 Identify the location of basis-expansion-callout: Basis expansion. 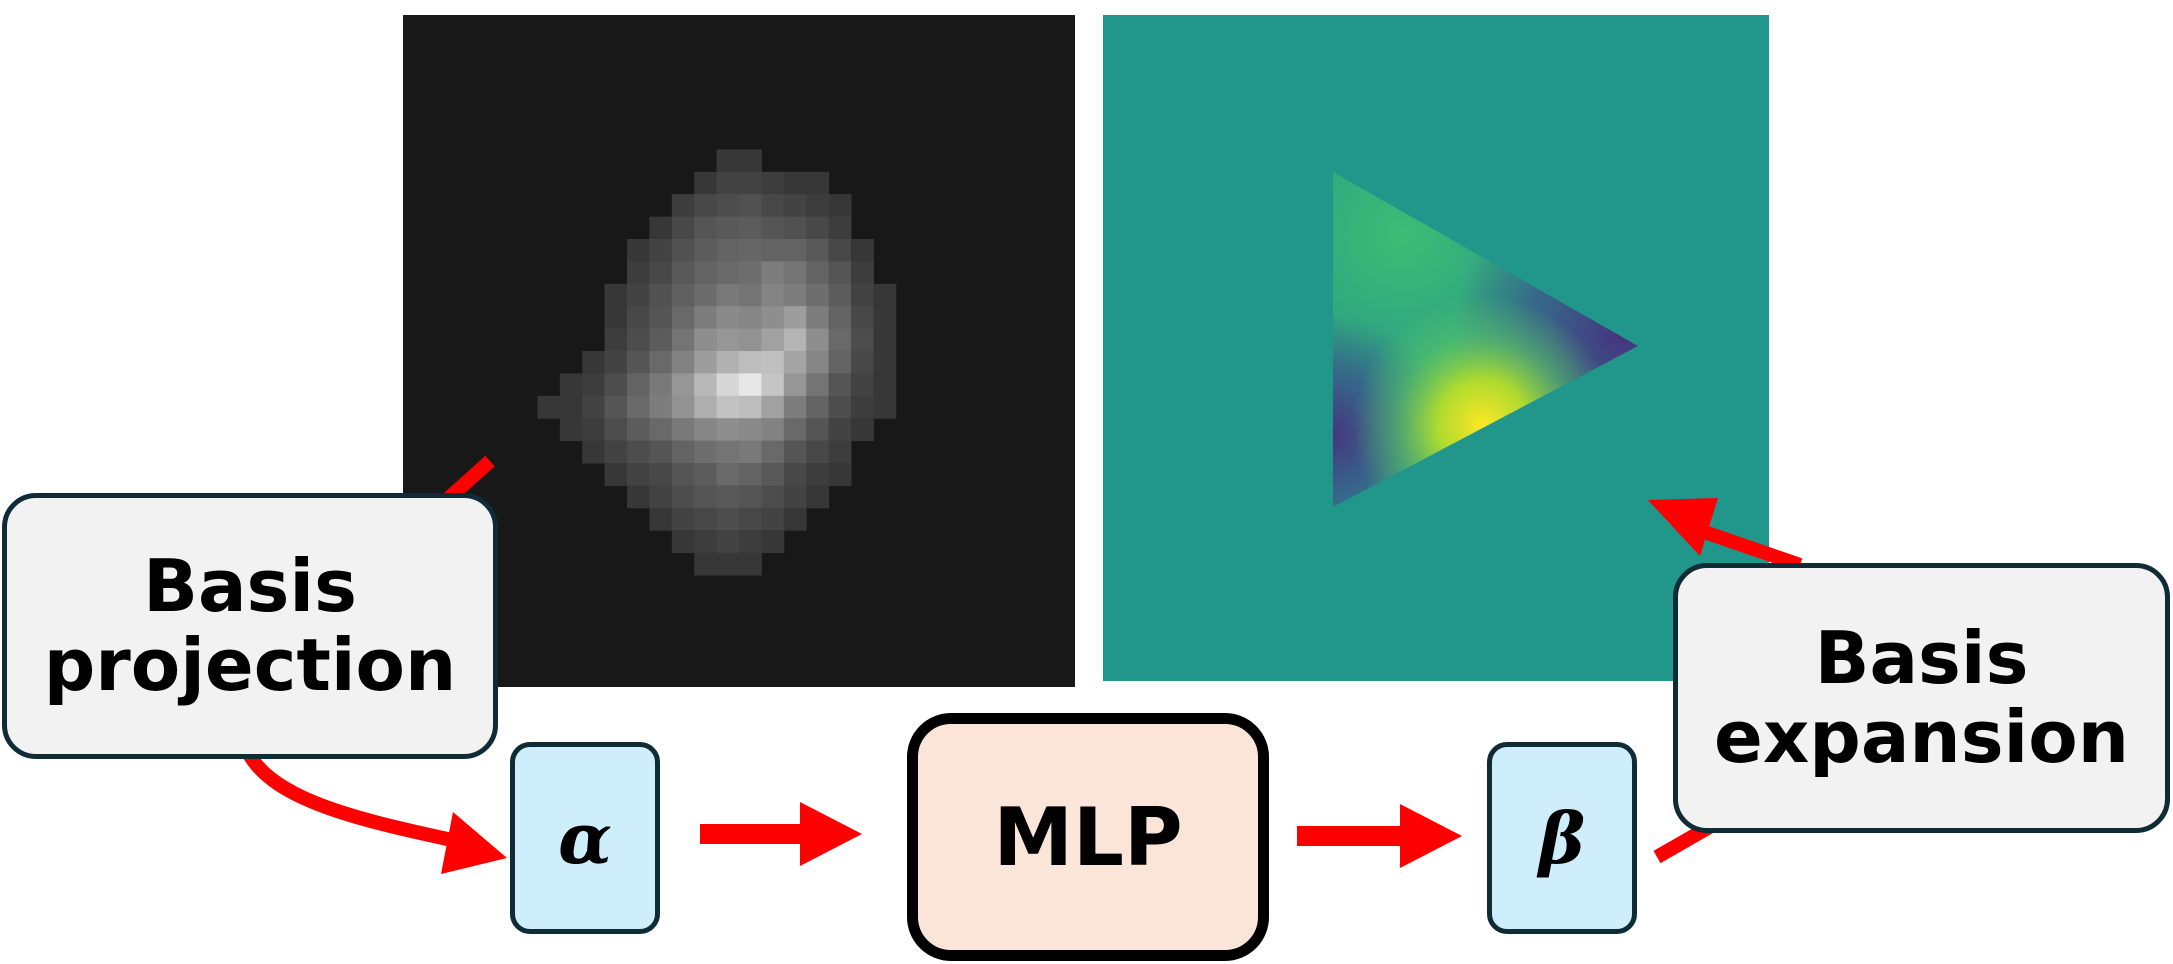
(1921, 698).